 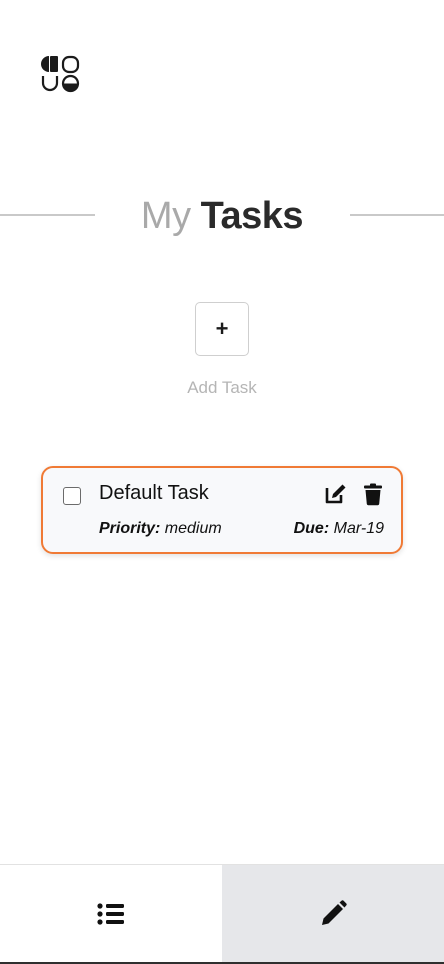 I want to click on title-divider-right, so click(x=397, y=215).